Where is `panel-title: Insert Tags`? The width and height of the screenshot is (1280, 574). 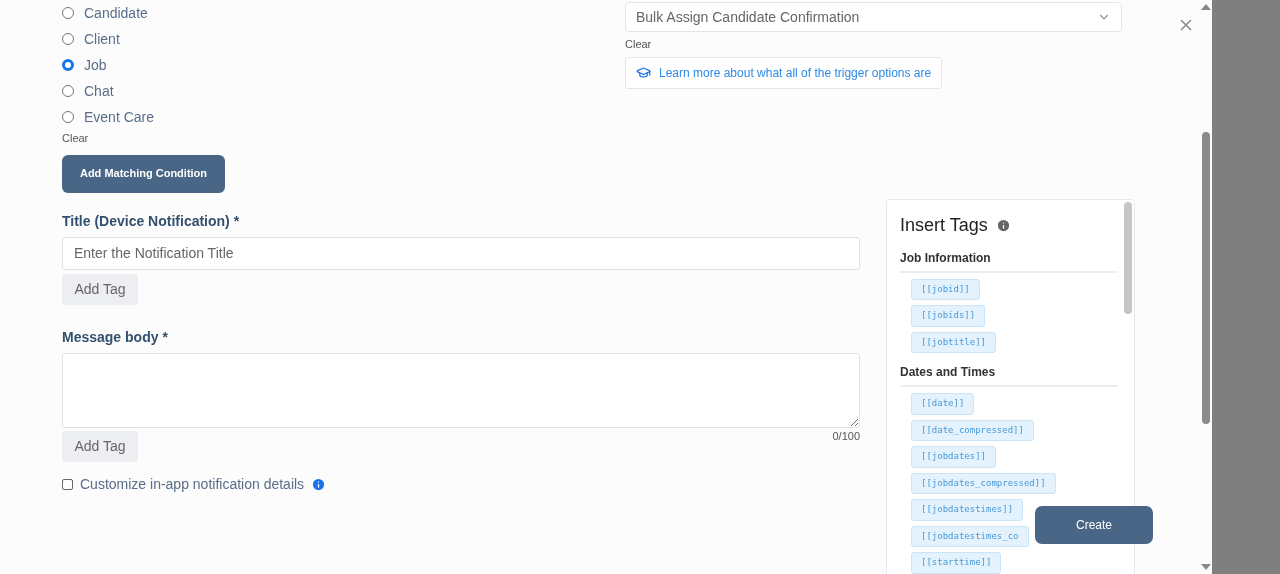
panel-title: Insert Tags is located at coordinates (944, 225).